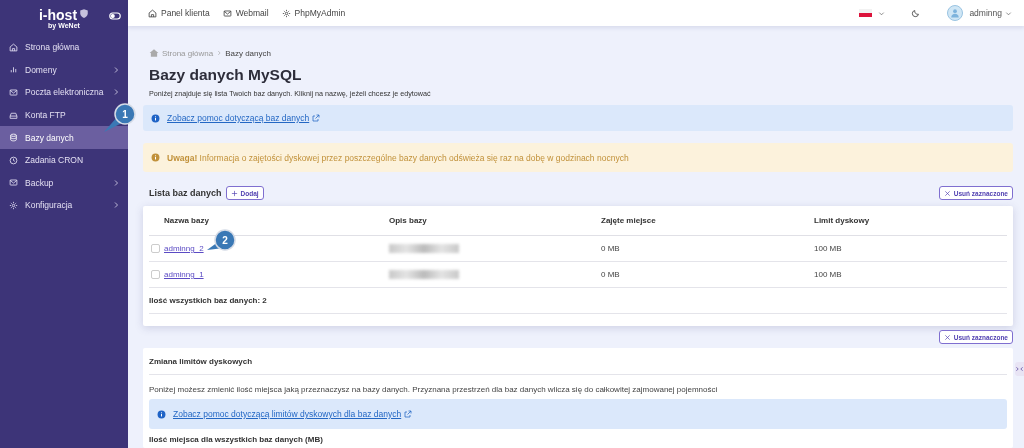 The width and height of the screenshot is (1024, 448). What do you see at coordinates (245, 13) in the screenshot?
I see `nav-link: Webmail` at bounding box center [245, 13].